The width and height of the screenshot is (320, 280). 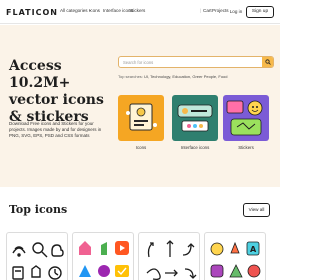 What do you see at coordinates (260, 12) in the screenshot?
I see `signup-button: Sign up` at bounding box center [260, 12].